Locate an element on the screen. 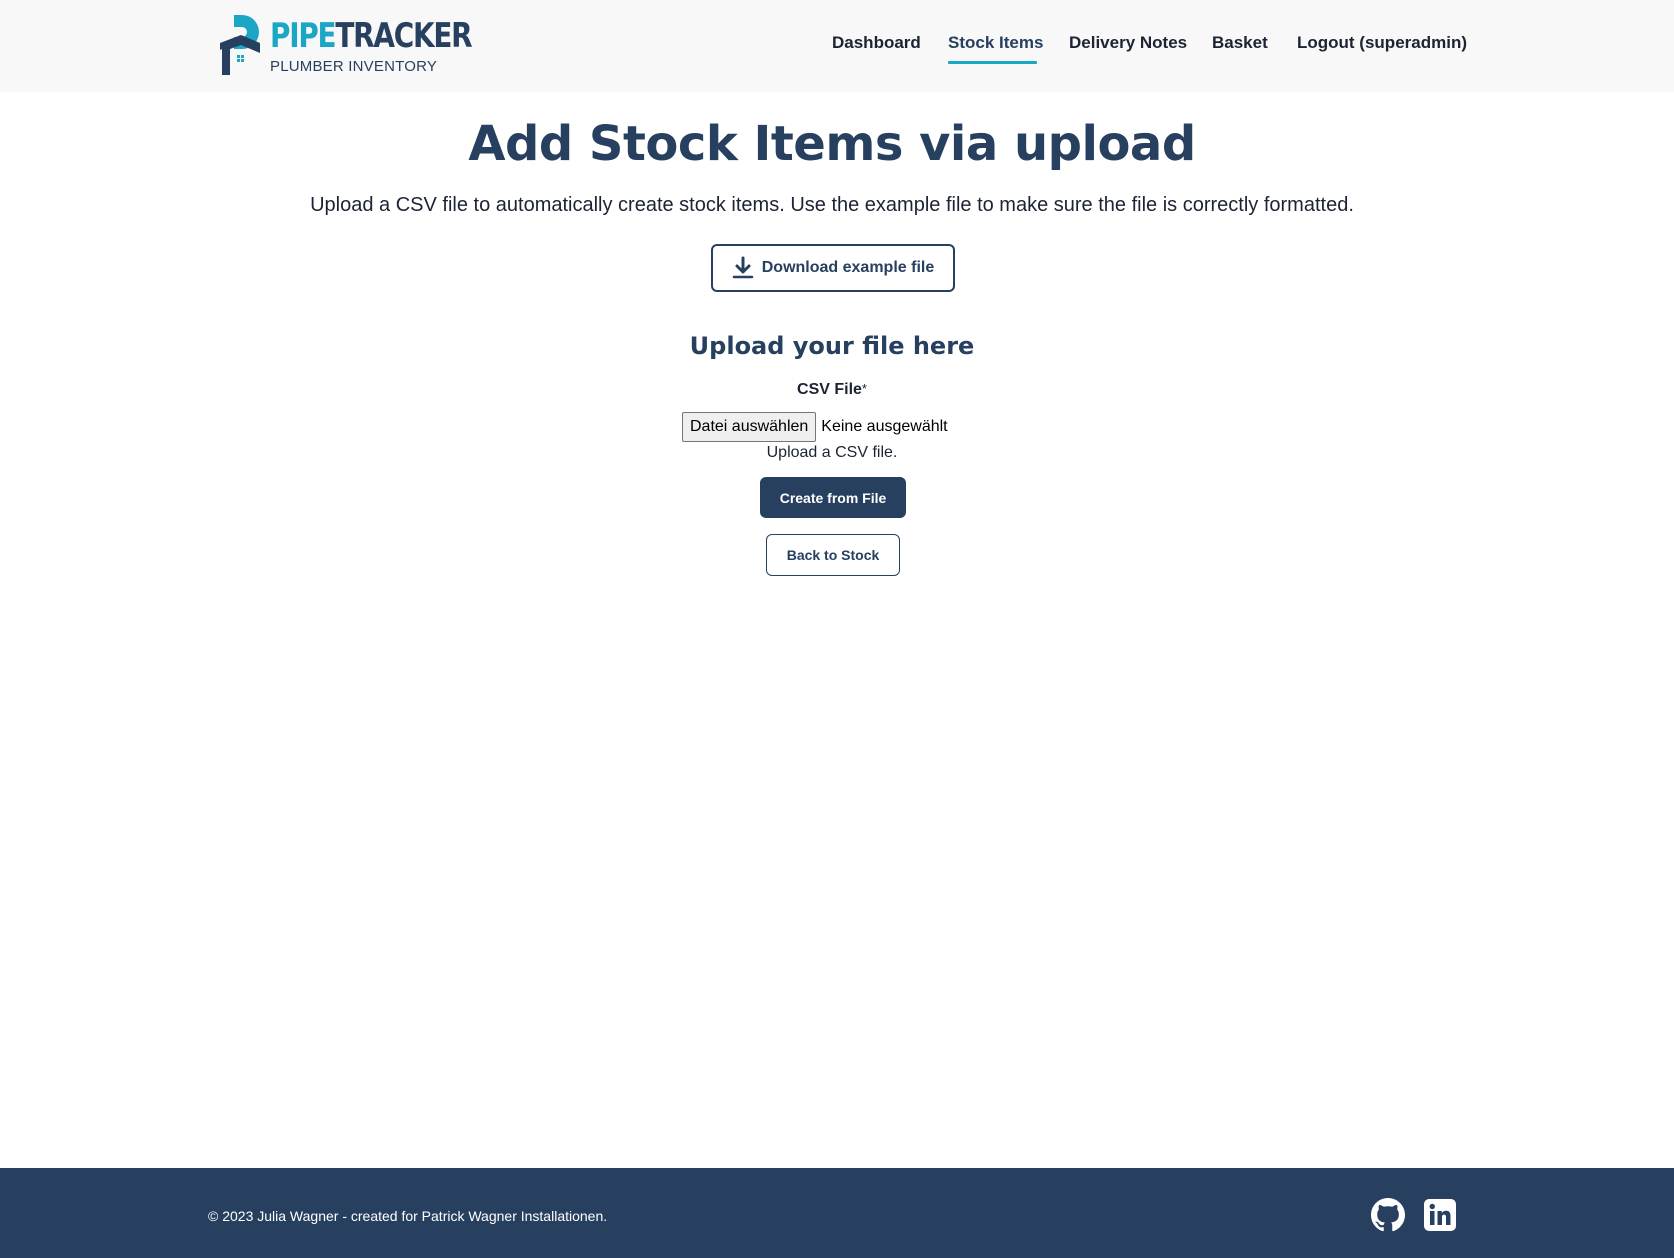 This screenshot has width=1674, height=1258. nav-logout: Logout (superadmin) is located at coordinates (1382, 43).